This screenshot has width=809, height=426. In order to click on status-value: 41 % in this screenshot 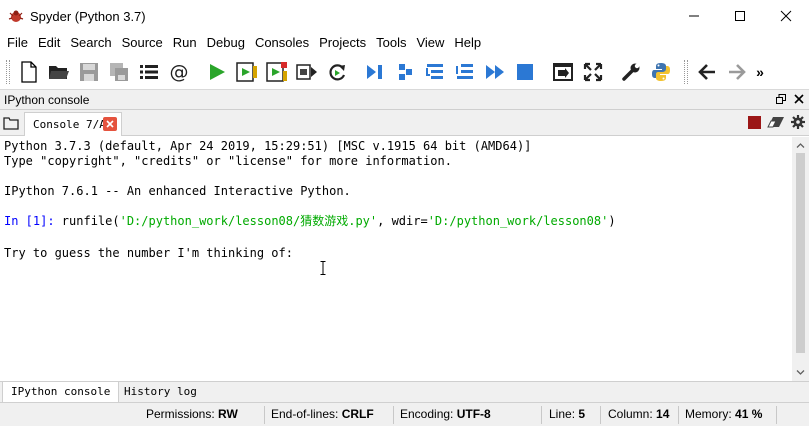, I will do `click(749, 414)`.